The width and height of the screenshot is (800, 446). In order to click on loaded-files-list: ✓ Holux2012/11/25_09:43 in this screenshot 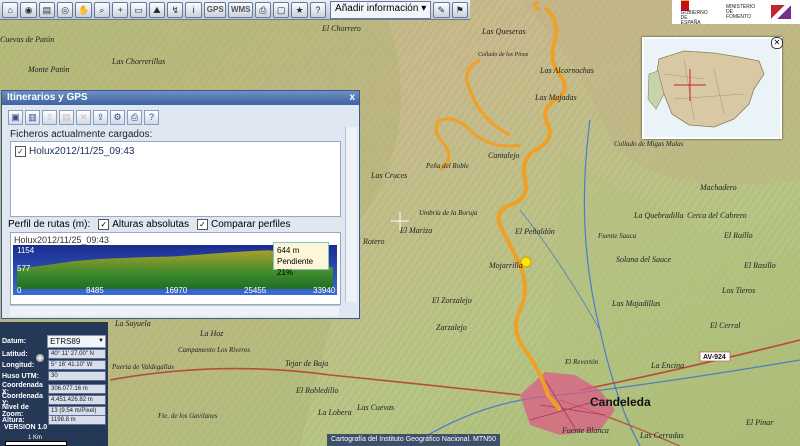, I will do `click(175, 179)`.